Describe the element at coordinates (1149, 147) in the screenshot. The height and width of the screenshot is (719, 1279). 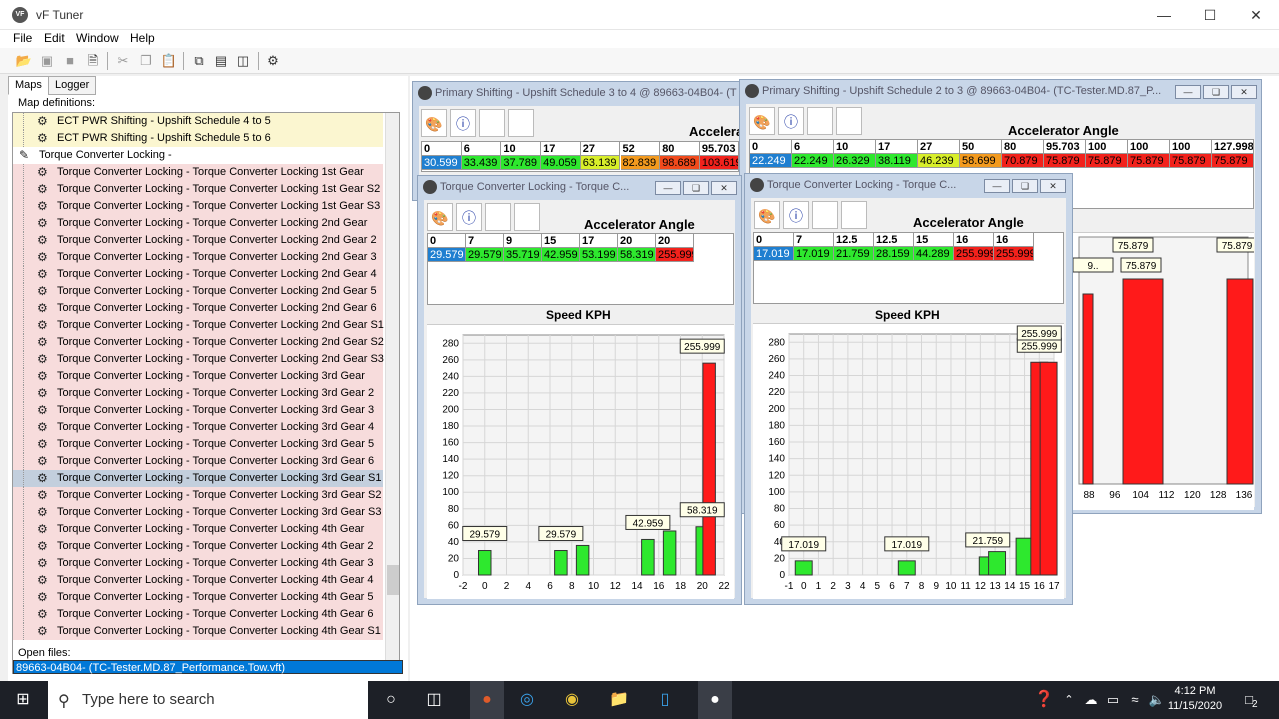
I see `grid-header-cell: 100` at that location.